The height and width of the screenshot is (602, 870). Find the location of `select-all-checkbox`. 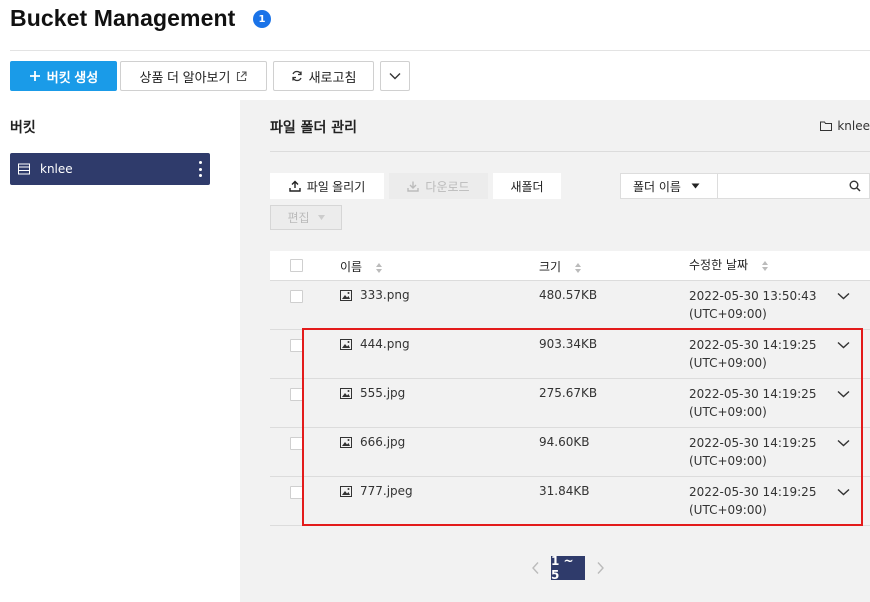

select-all-checkbox is located at coordinates (296, 265).